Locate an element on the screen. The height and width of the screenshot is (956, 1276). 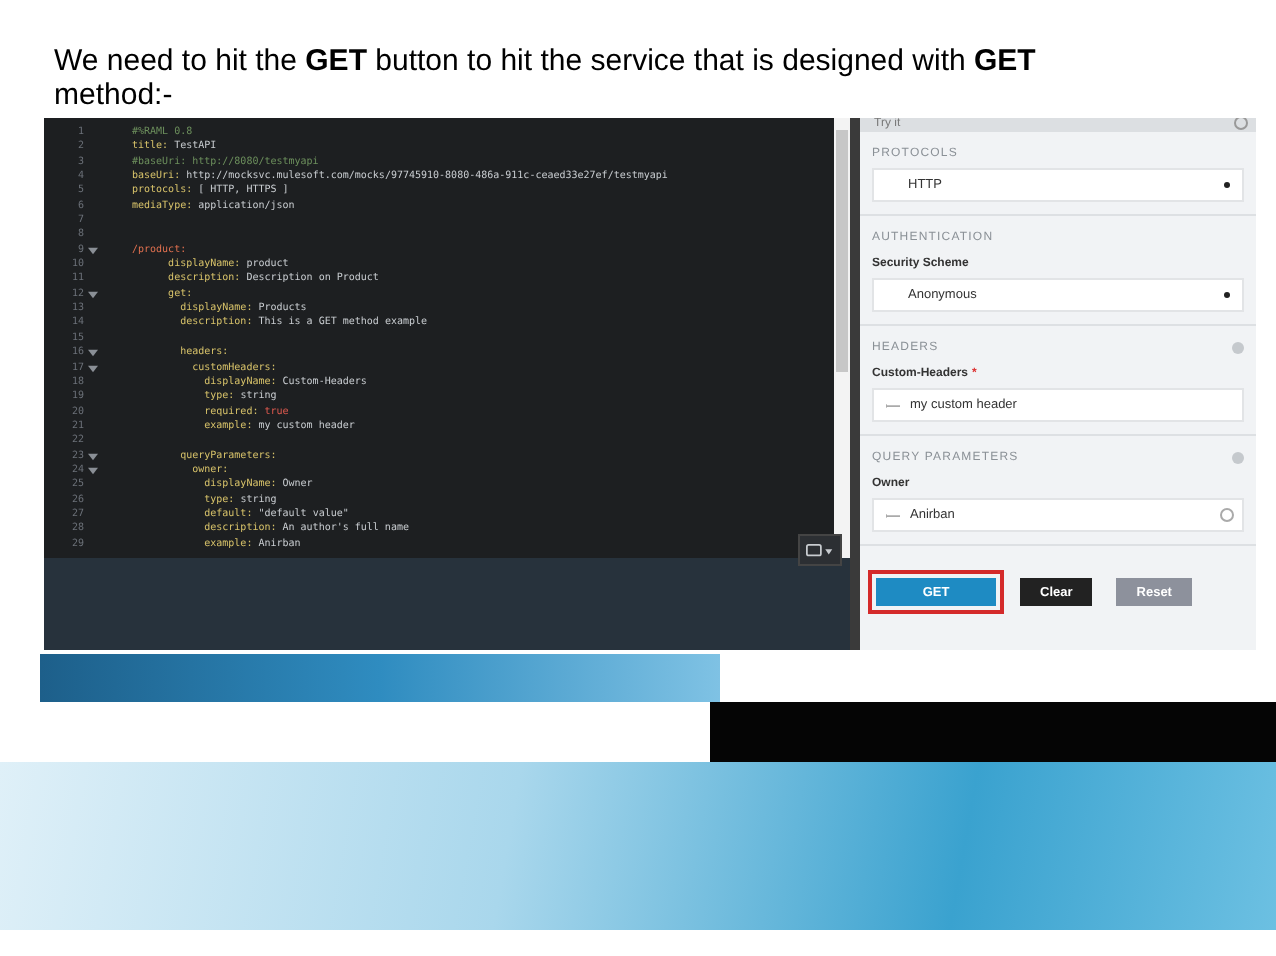
monitor-icon is located at coordinates (820, 550).